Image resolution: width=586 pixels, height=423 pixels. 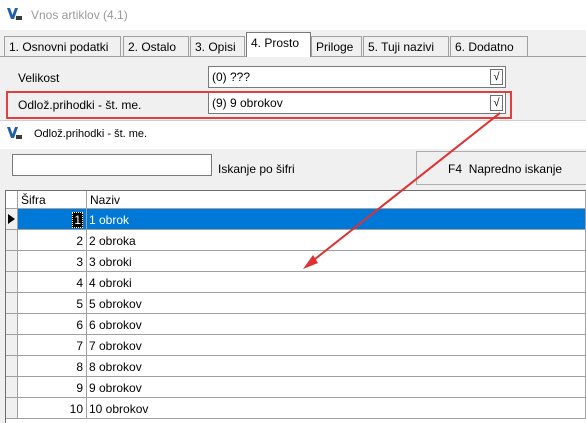 I want to click on table-row: 9 9 obrokov, so click(x=296, y=387).